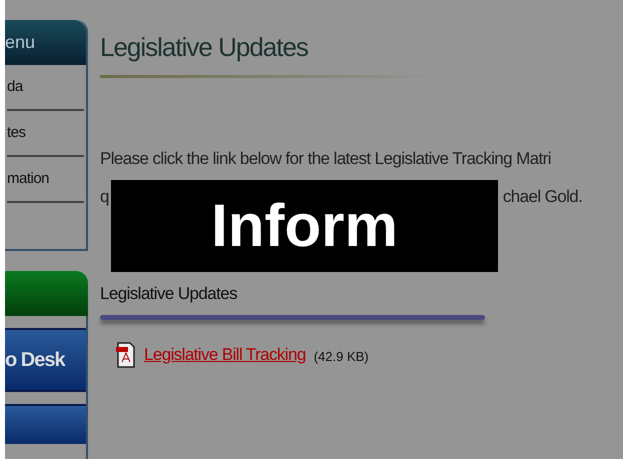  What do you see at coordinates (304, 226) in the screenshot?
I see `caption-overlay: Inform` at bounding box center [304, 226].